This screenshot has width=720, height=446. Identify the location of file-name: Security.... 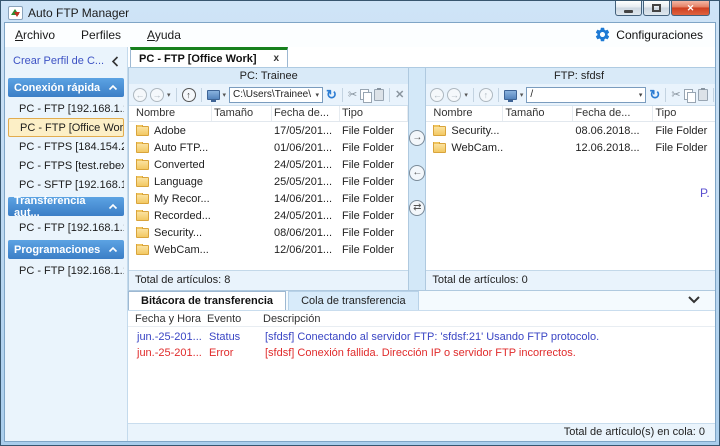
(475, 130).